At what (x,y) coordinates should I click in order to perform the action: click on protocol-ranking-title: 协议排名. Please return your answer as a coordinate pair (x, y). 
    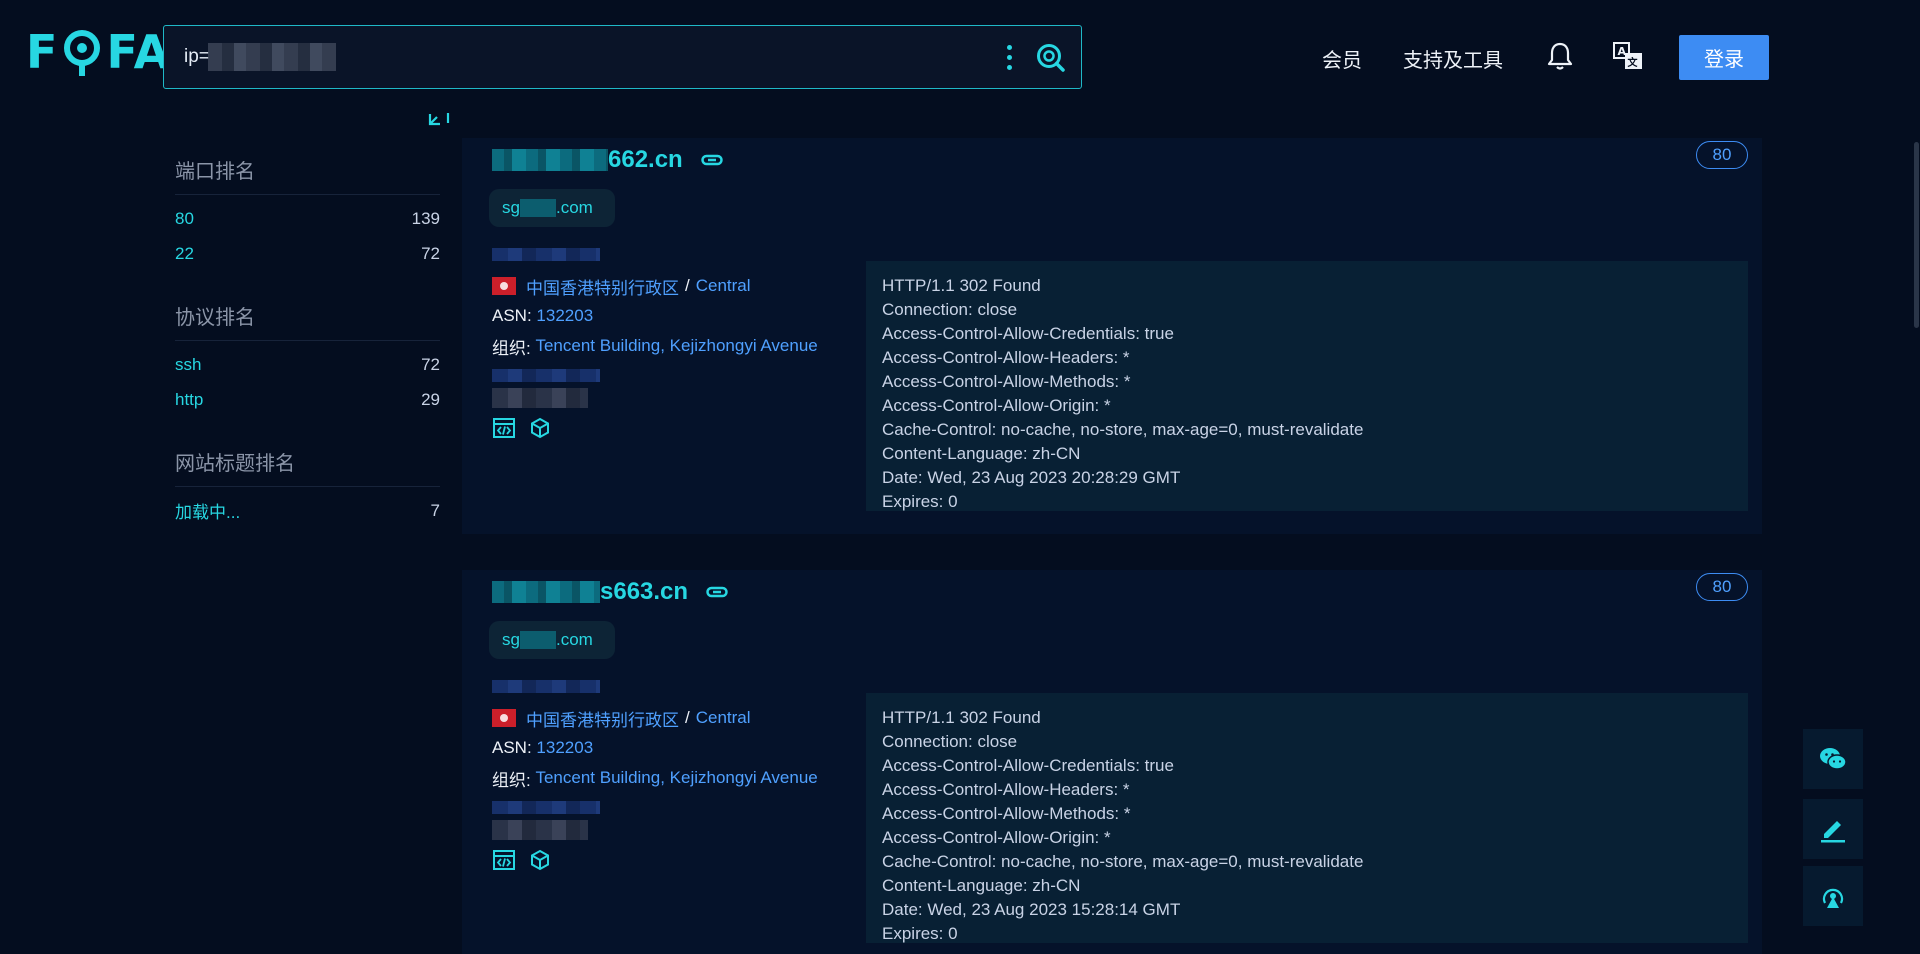
    Looking at the image, I should click on (307, 321).